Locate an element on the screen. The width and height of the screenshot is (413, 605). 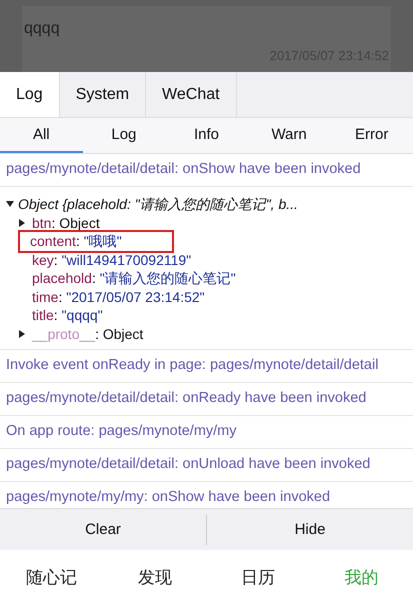
expanded-triangle-icon is located at coordinates (10, 204).